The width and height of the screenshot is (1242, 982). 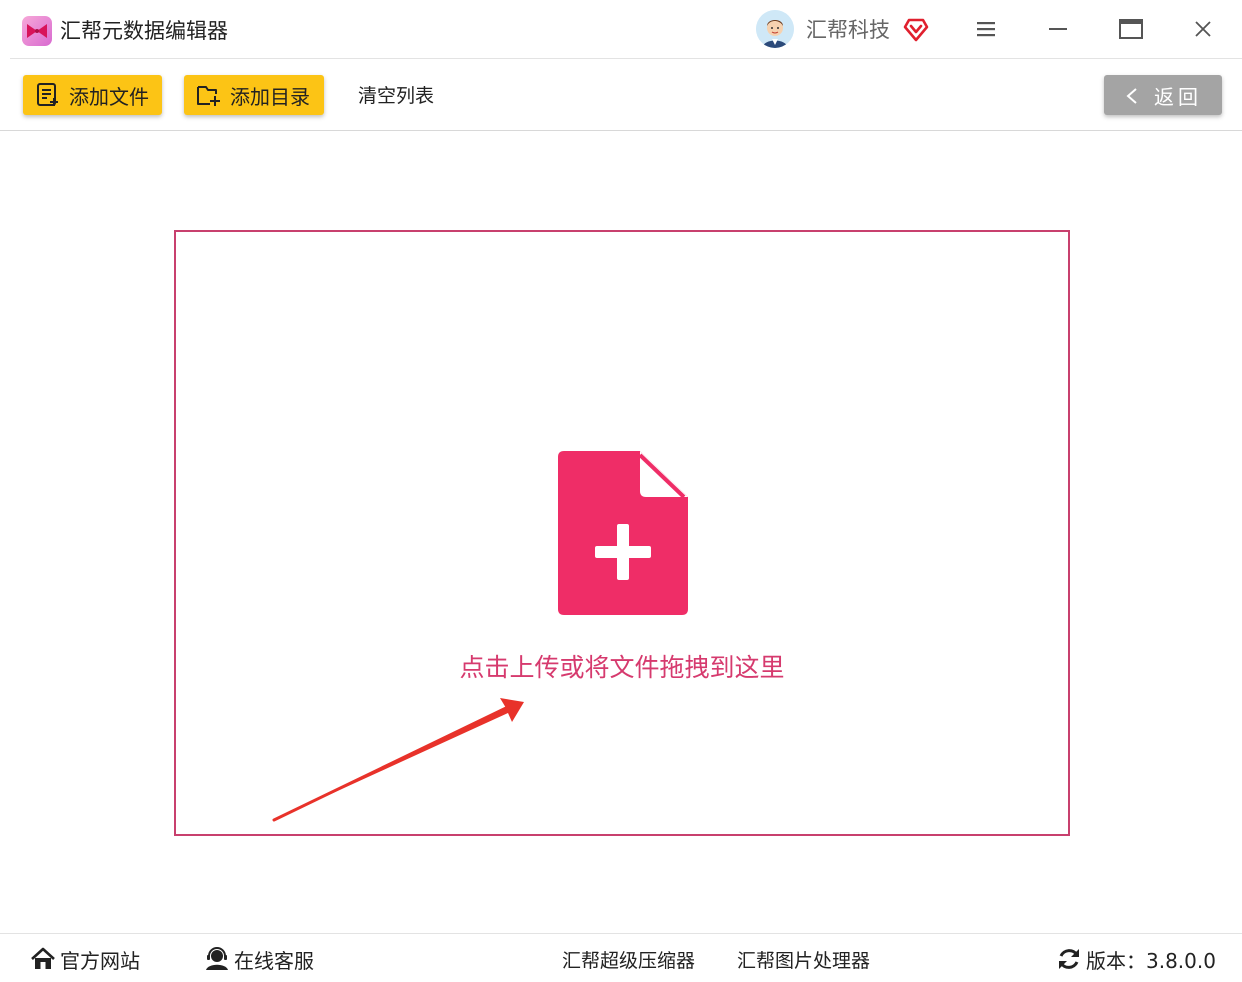 I want to click on online-support-label: 在线客服, so click(x=274, y=960).